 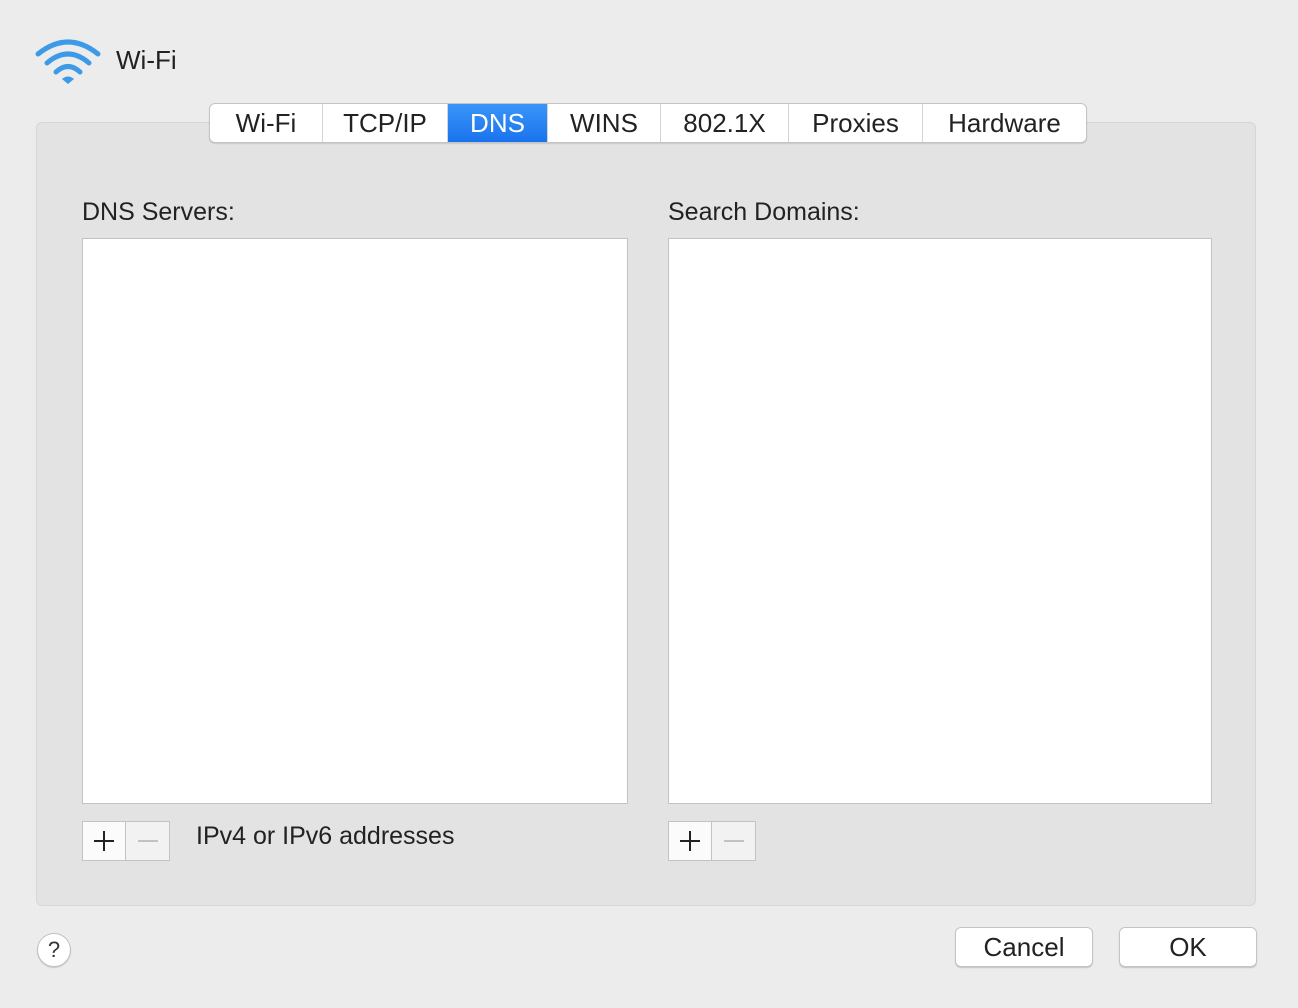 I want to click on remove-dns-server-button, so click(x=148, y=841).